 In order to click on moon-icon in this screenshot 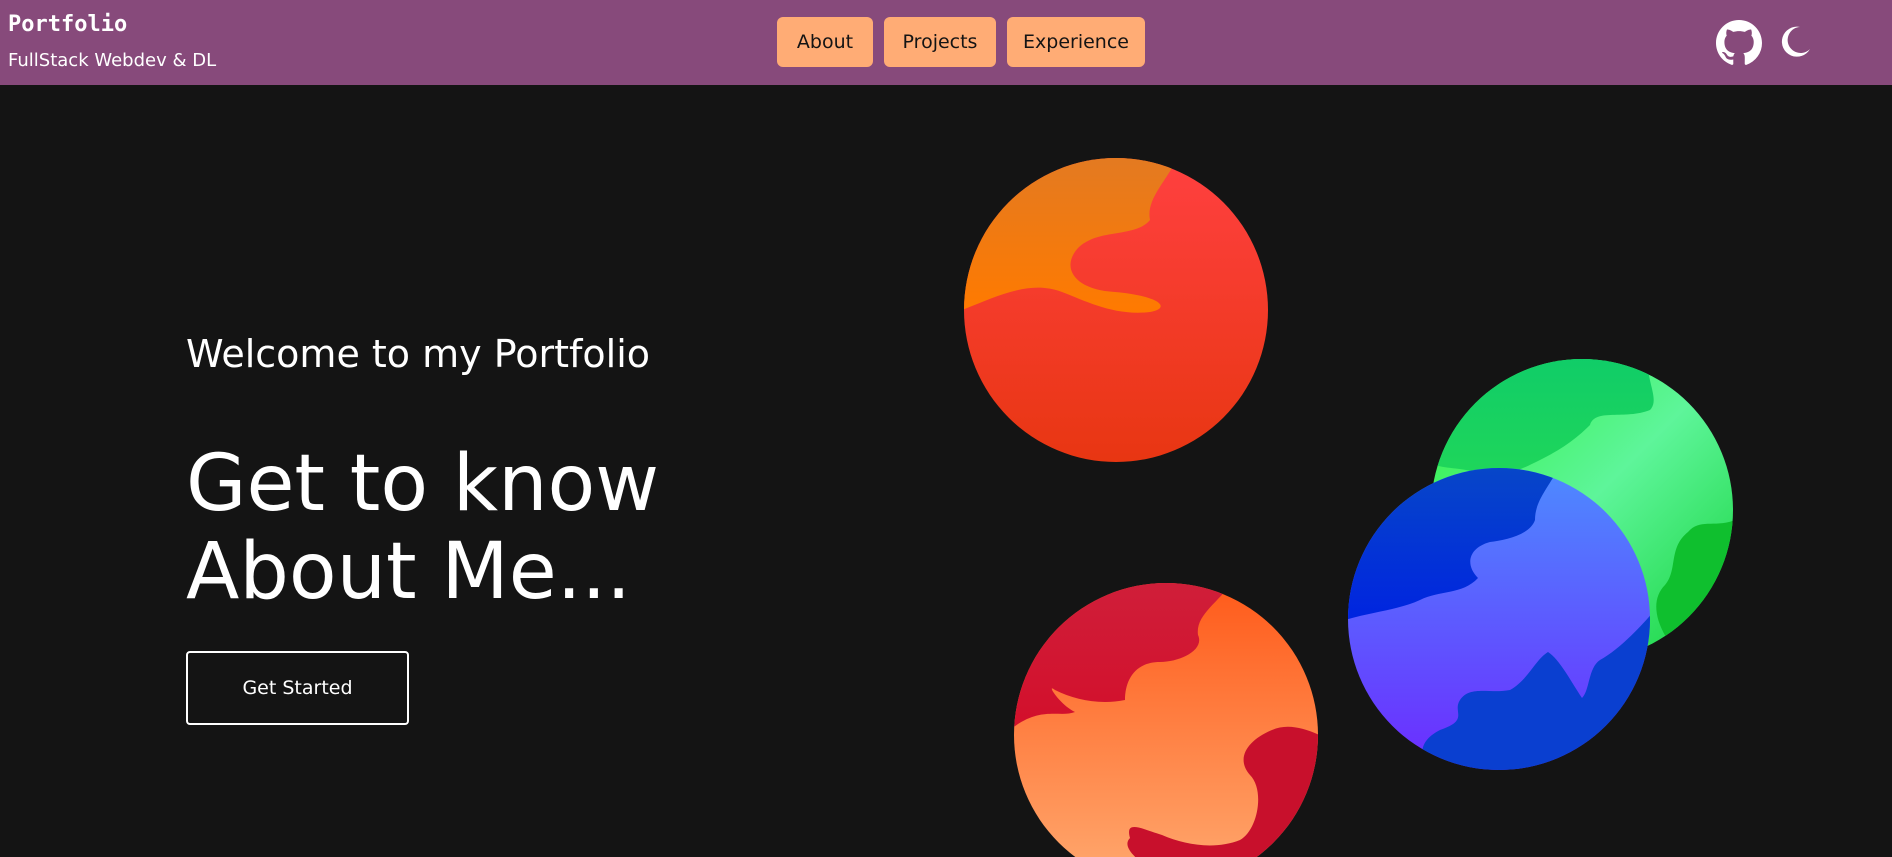, I will do `click(1795, 42)`.